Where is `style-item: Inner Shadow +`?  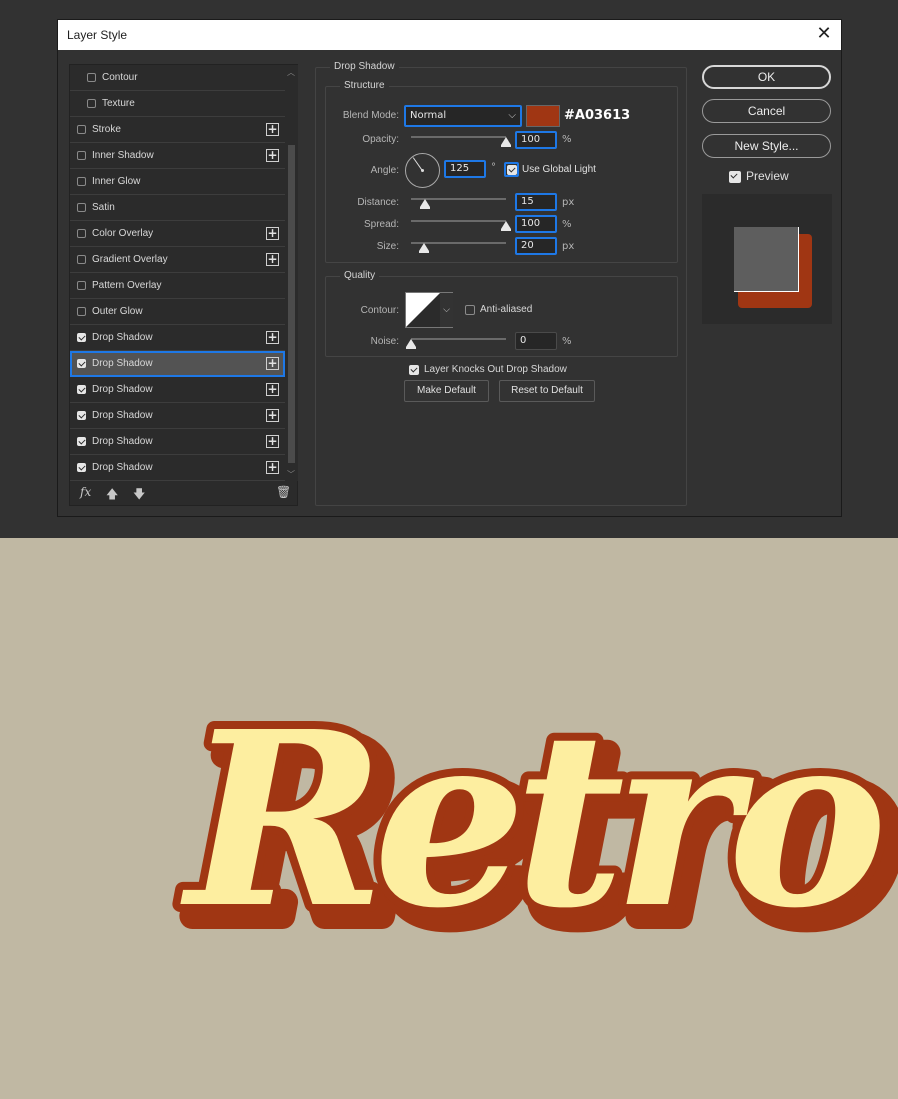
style-item: Inner Shadow + is located at coordinates (177, 156).